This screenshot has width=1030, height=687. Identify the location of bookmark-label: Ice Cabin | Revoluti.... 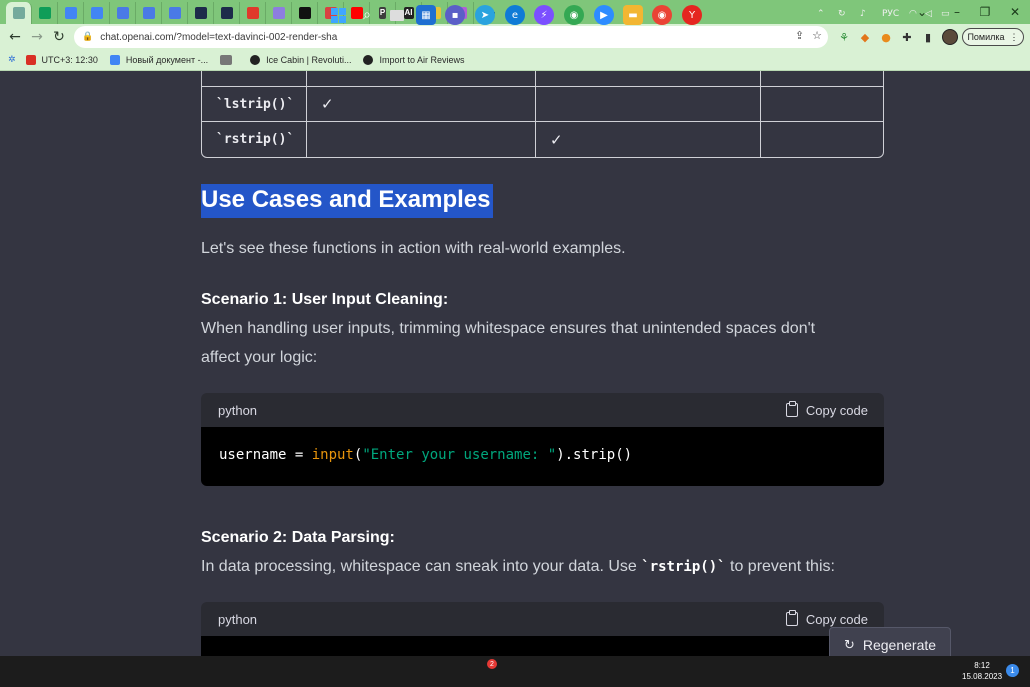
(309, 60).